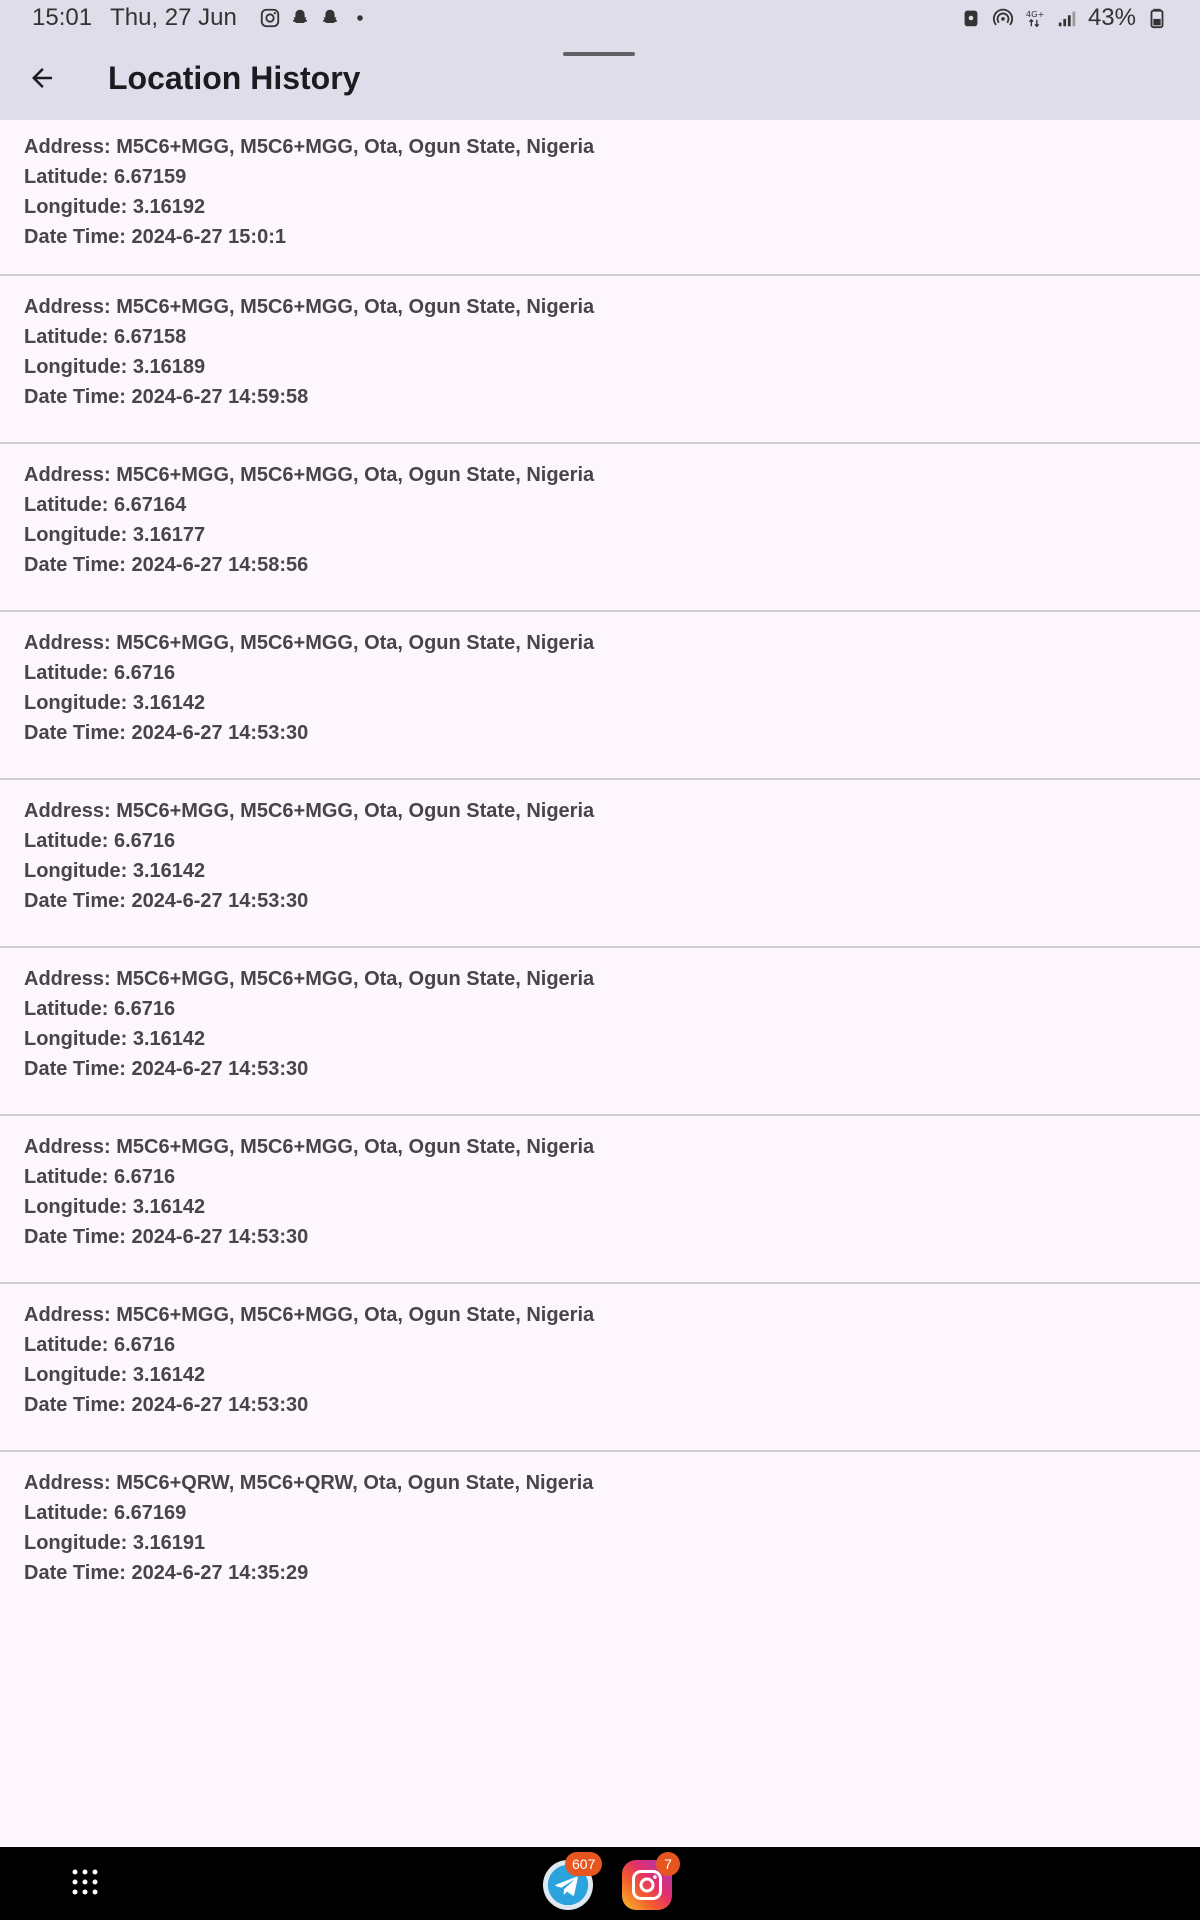  I want to click on instagram-badge: 7, so click(668, 1864).